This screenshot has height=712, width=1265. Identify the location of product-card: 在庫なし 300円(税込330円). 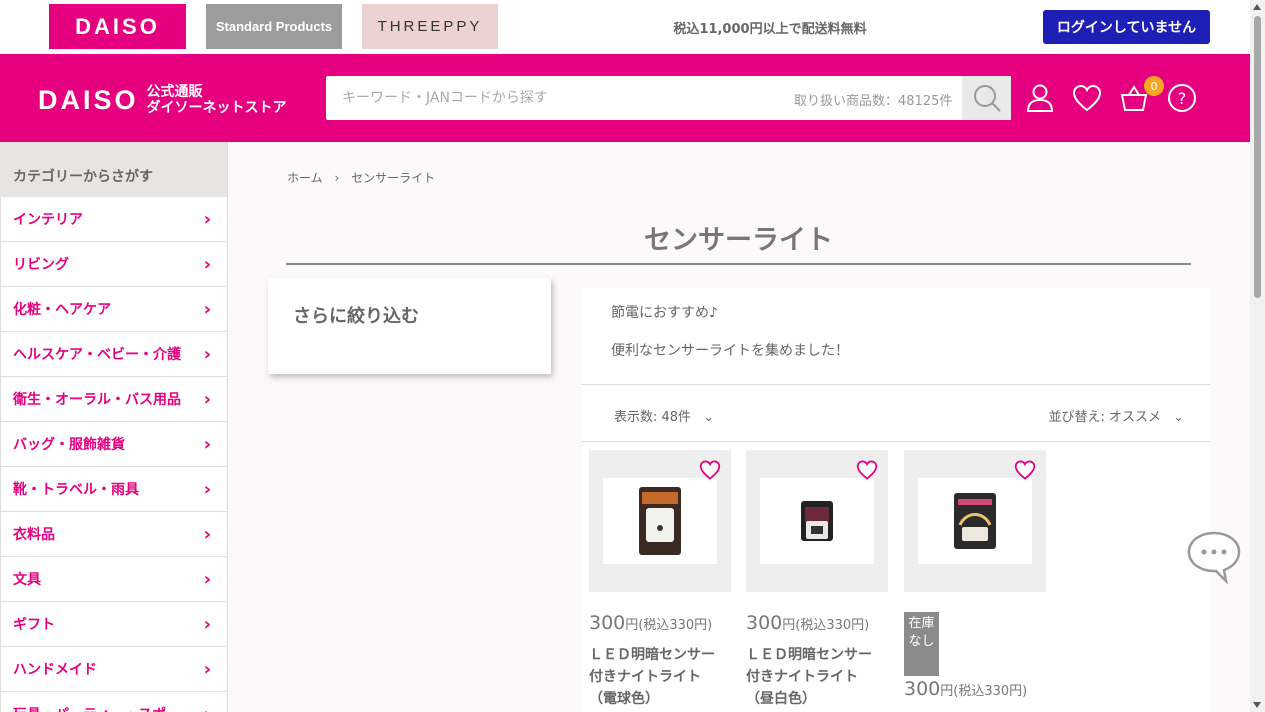
(975, 575).